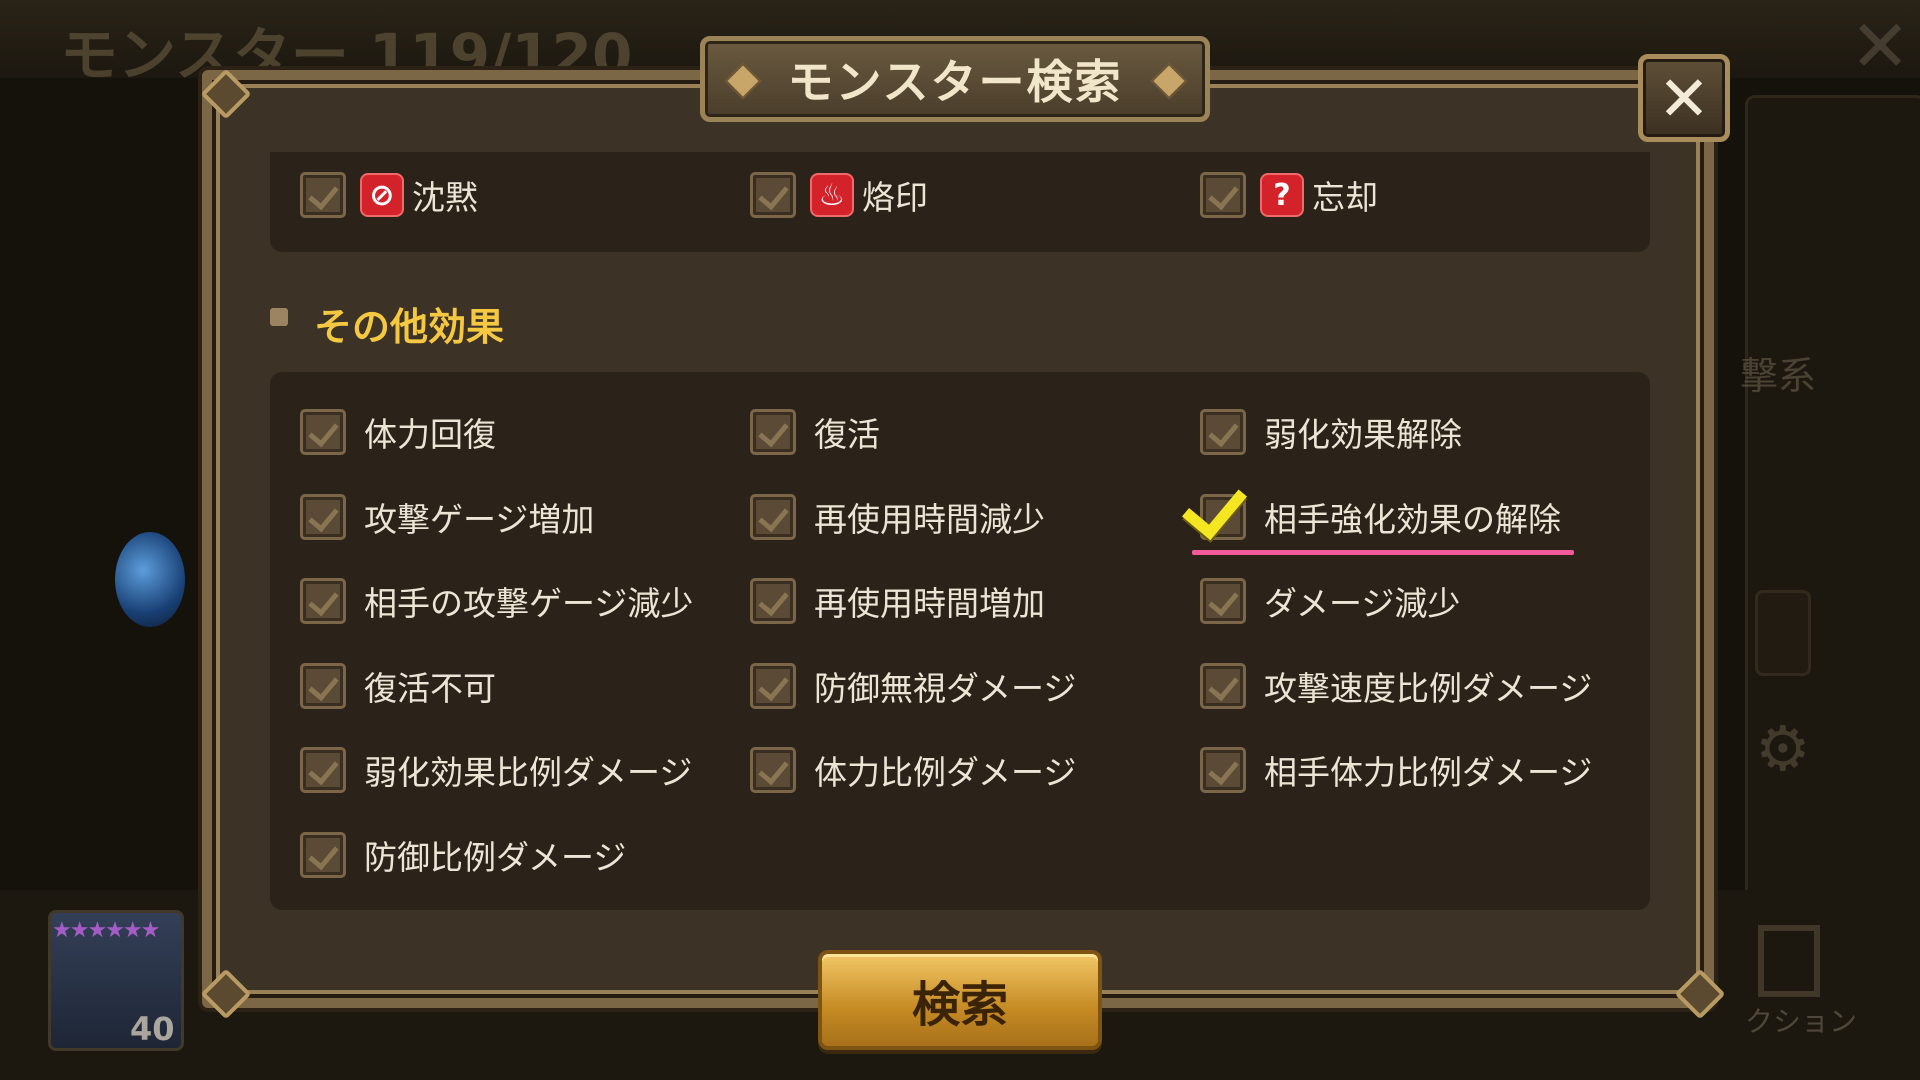 The image size is (1920, 1080). I want to click on effect-label: 相手強化効果の解除, so click(1412, 519).